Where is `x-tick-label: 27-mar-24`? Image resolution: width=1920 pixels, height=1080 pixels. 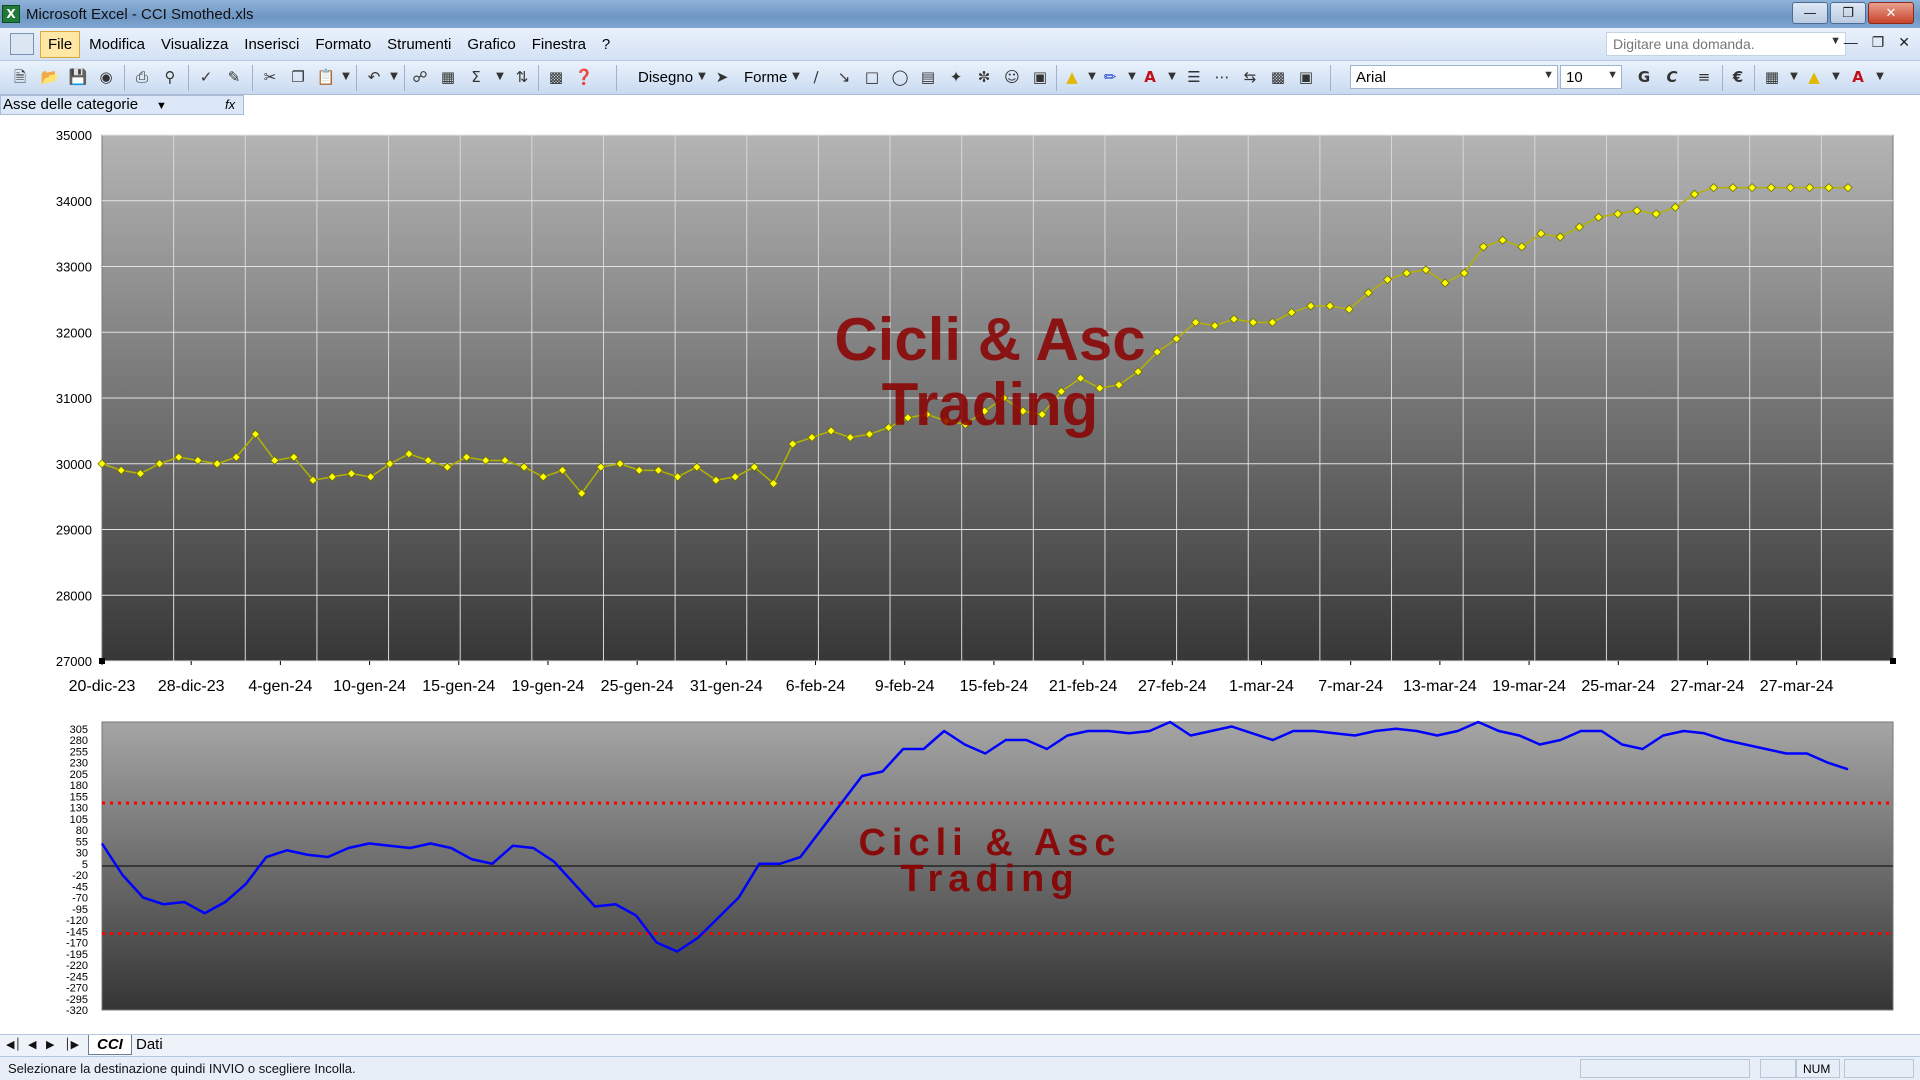
x-tick-label: 27-mar-24 is located at coordinates (1797, 686).